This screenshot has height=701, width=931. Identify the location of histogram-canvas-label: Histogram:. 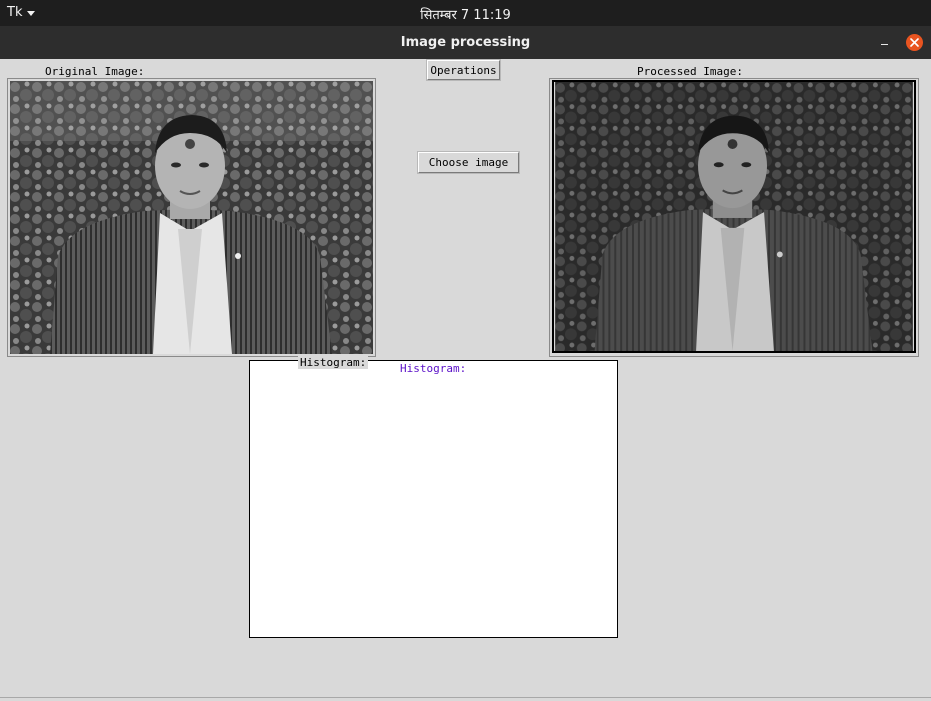
(433, 368).